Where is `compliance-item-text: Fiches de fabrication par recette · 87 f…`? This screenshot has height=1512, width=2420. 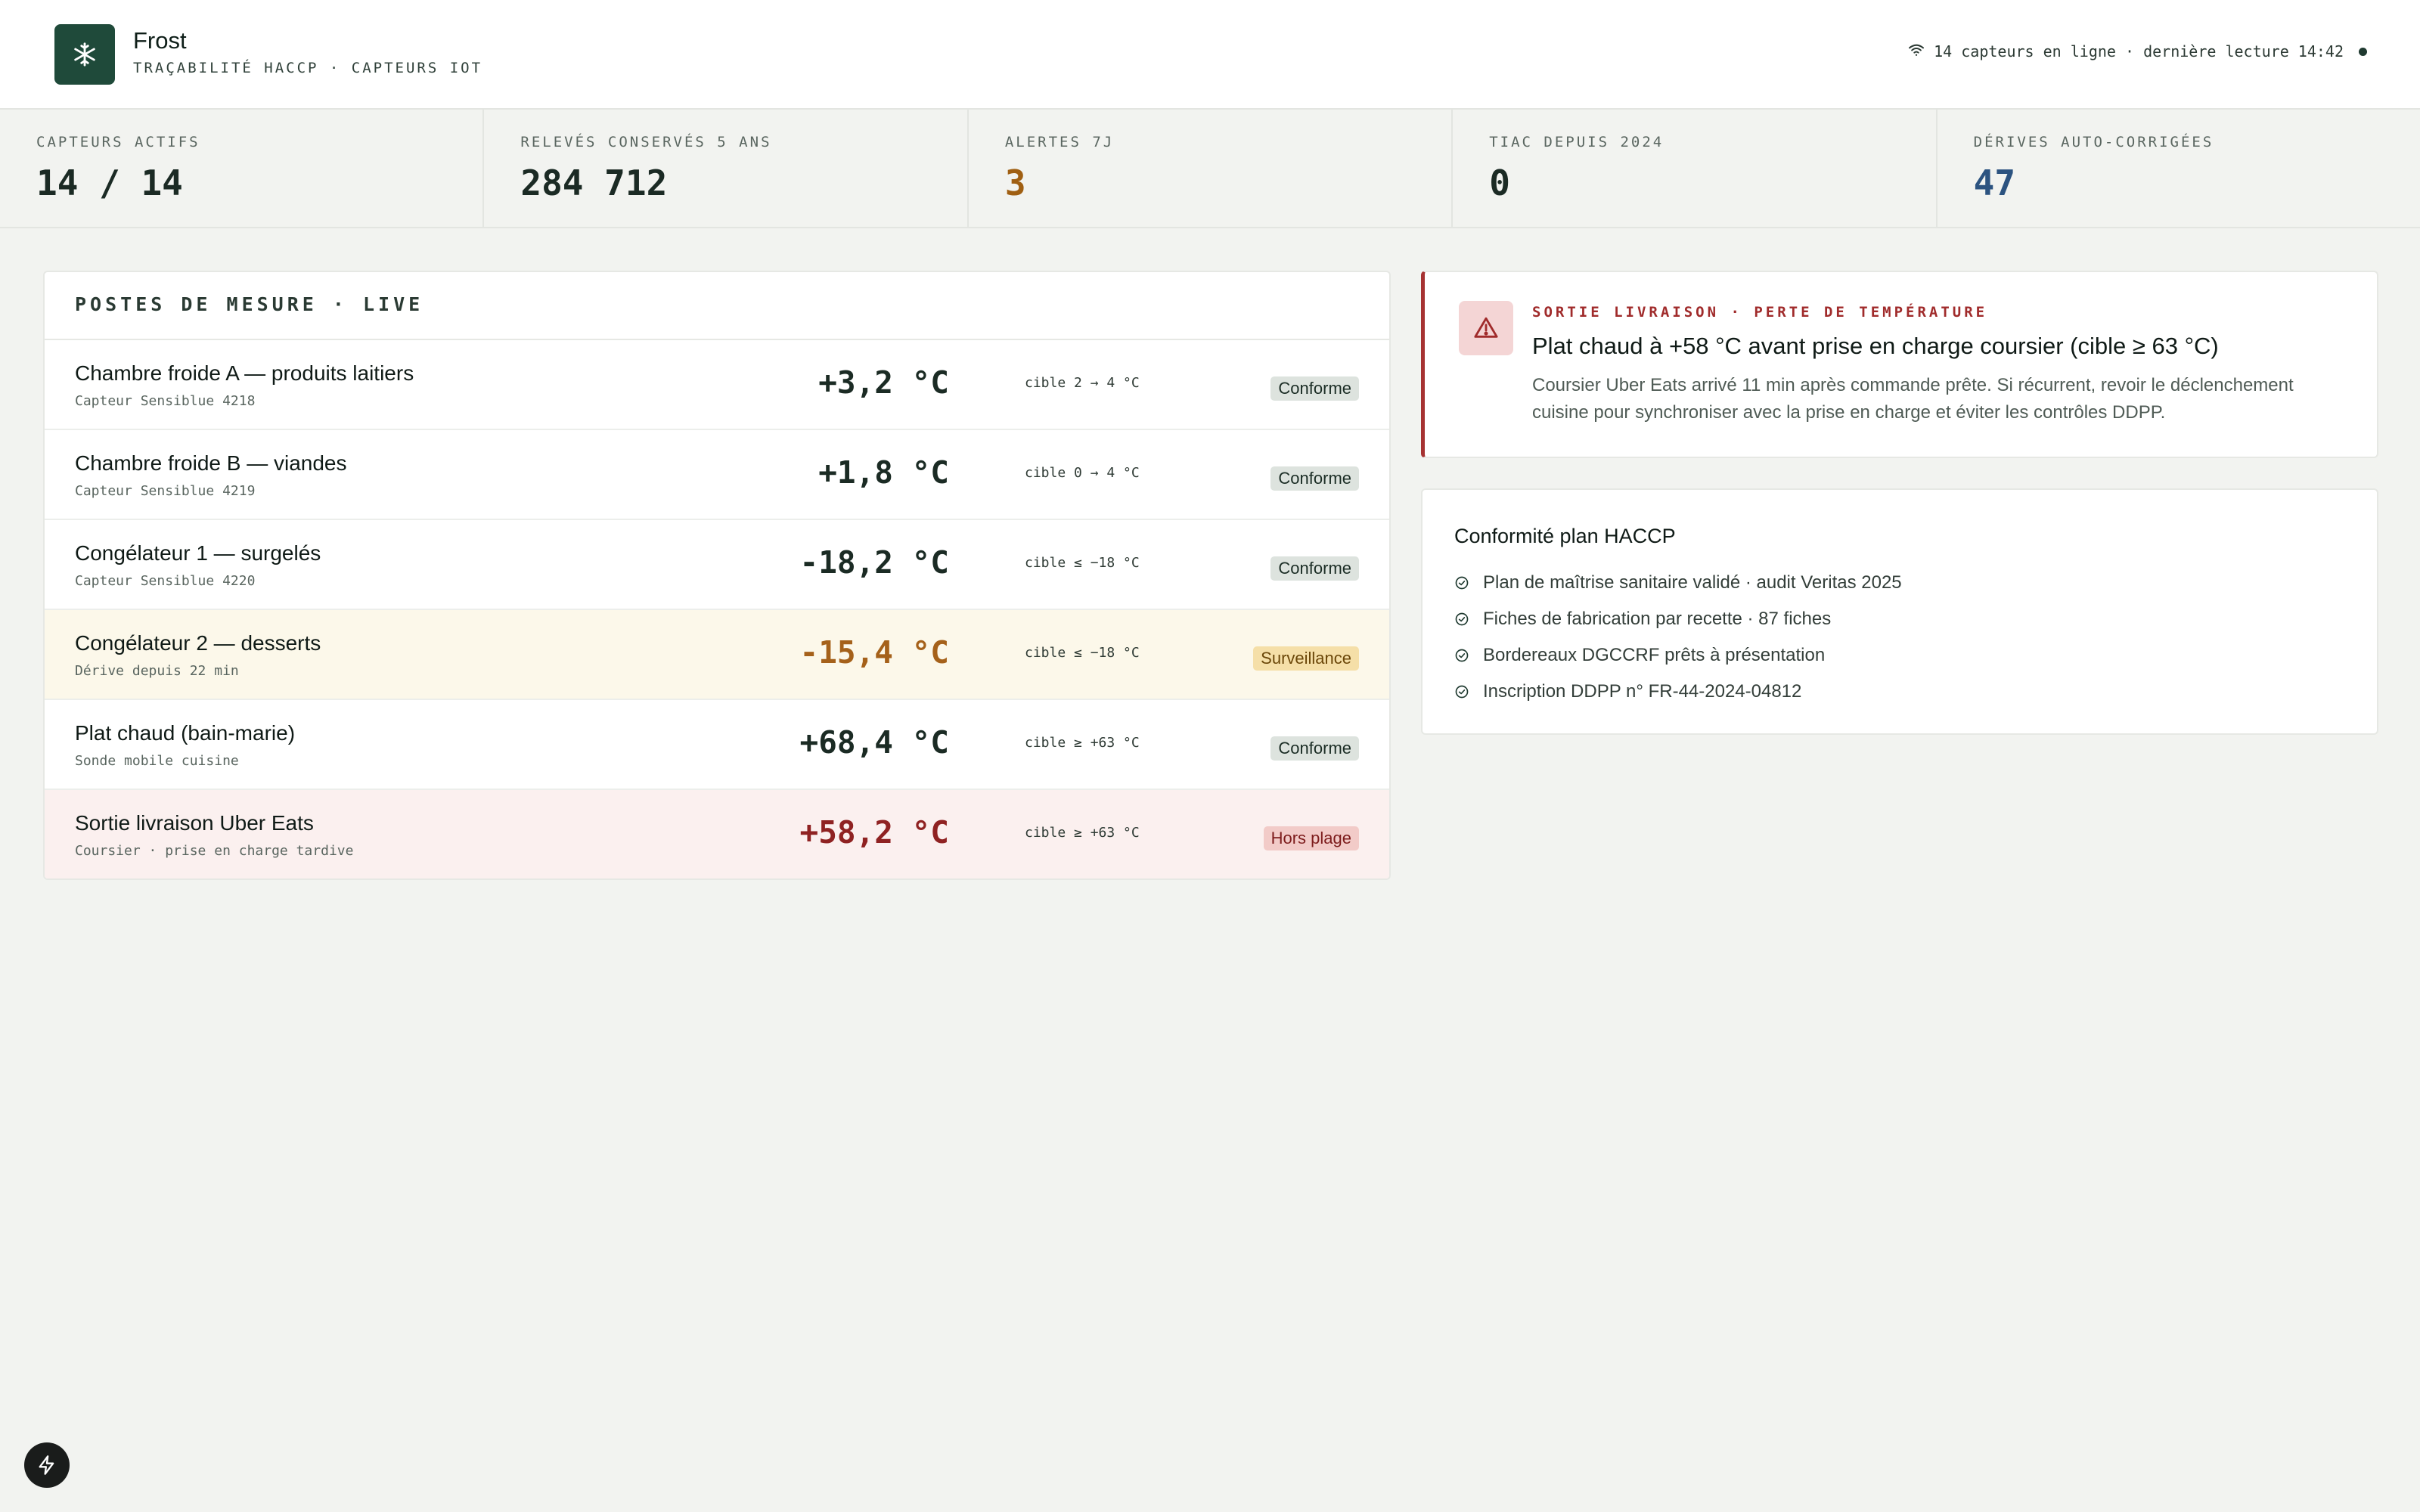
compliance-item-text: Fiches de fabrication par recette · 87 f… is located at coordinates (1657, 619).